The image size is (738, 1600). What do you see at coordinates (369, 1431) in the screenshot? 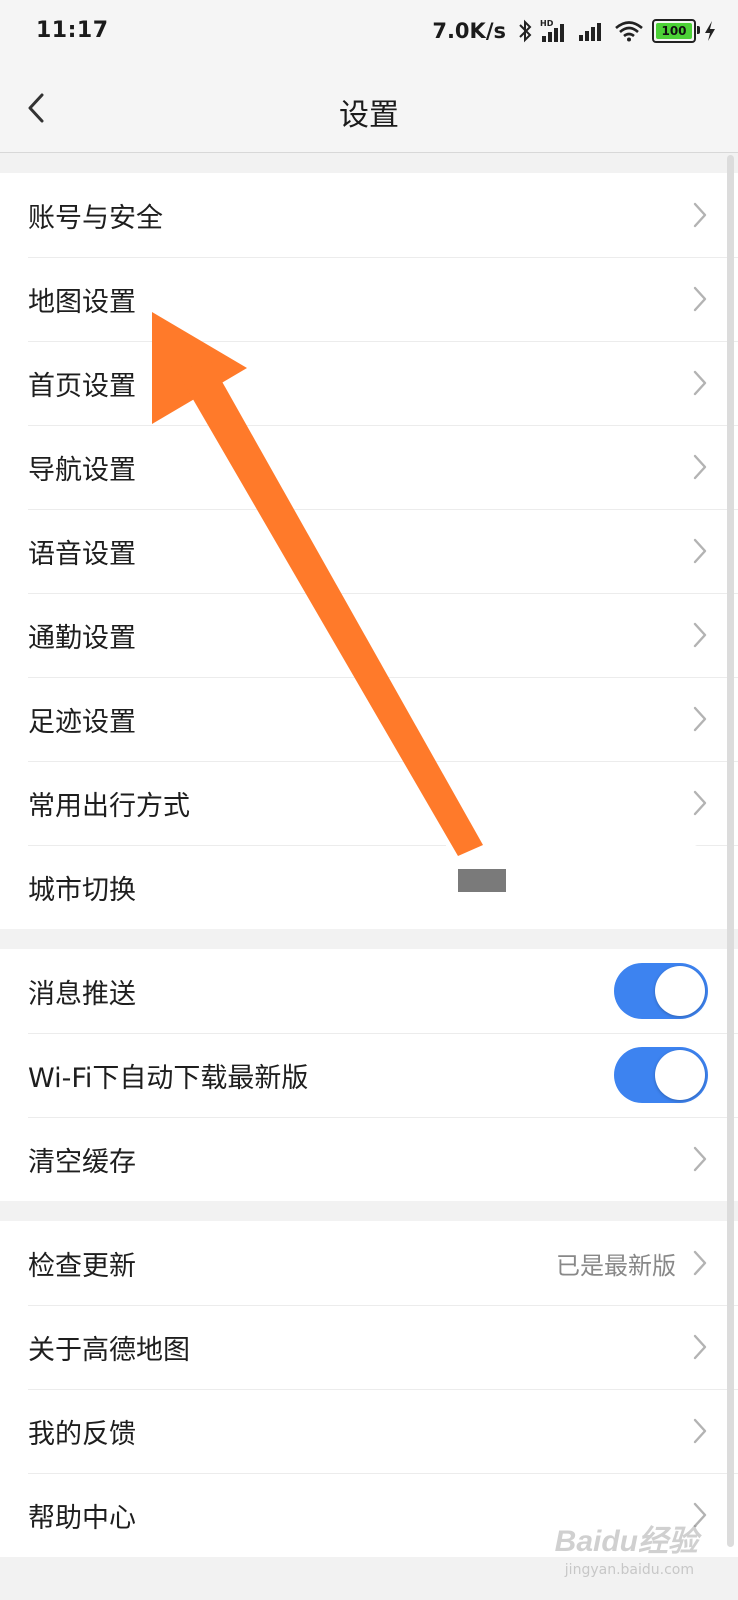
I see `settings-row: 我的反馈` at bounding box center [369, 1431].